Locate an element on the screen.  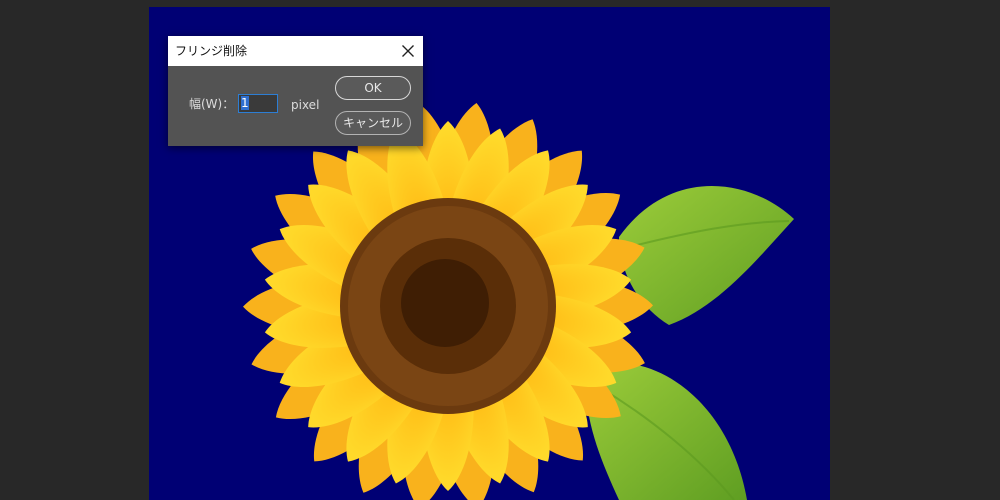
close-button is located at coordinates (408, 51).